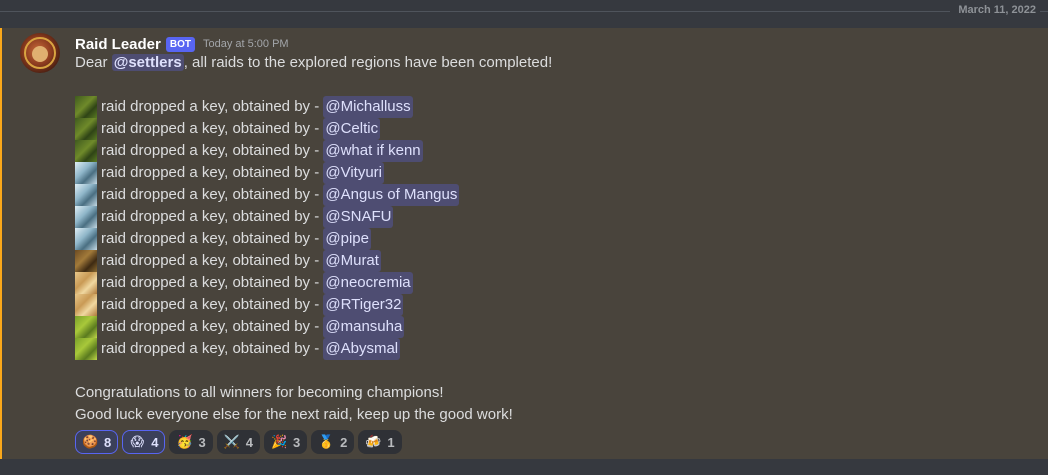  I want to click on raid-row: raid dropped a key, obtained by - @pipe, so click(223, 239).